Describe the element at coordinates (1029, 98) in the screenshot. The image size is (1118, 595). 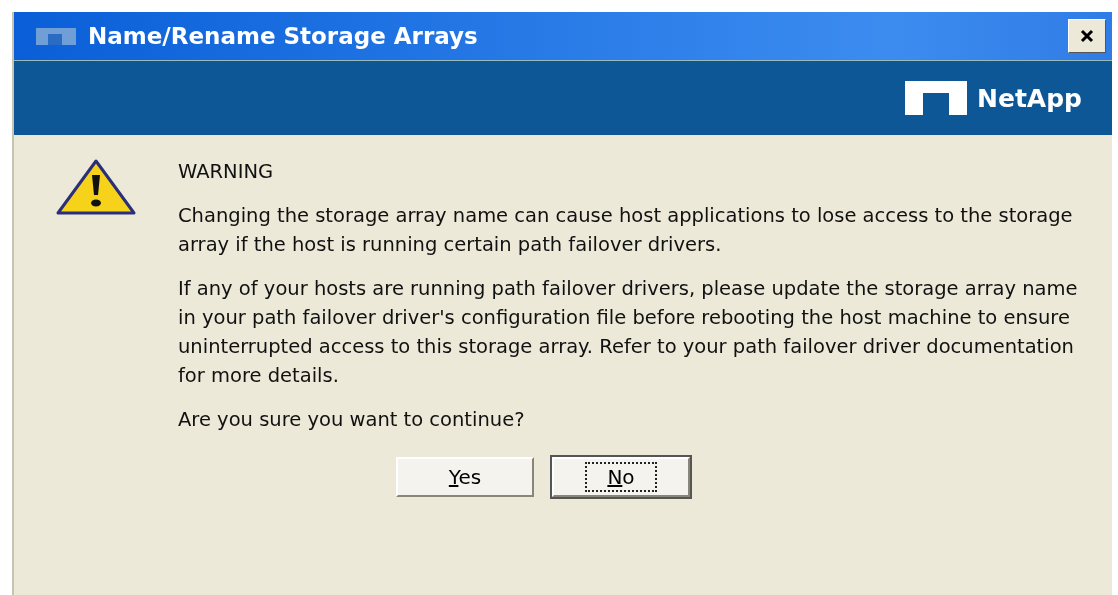
I see `logo-text: NetApp` at that location.